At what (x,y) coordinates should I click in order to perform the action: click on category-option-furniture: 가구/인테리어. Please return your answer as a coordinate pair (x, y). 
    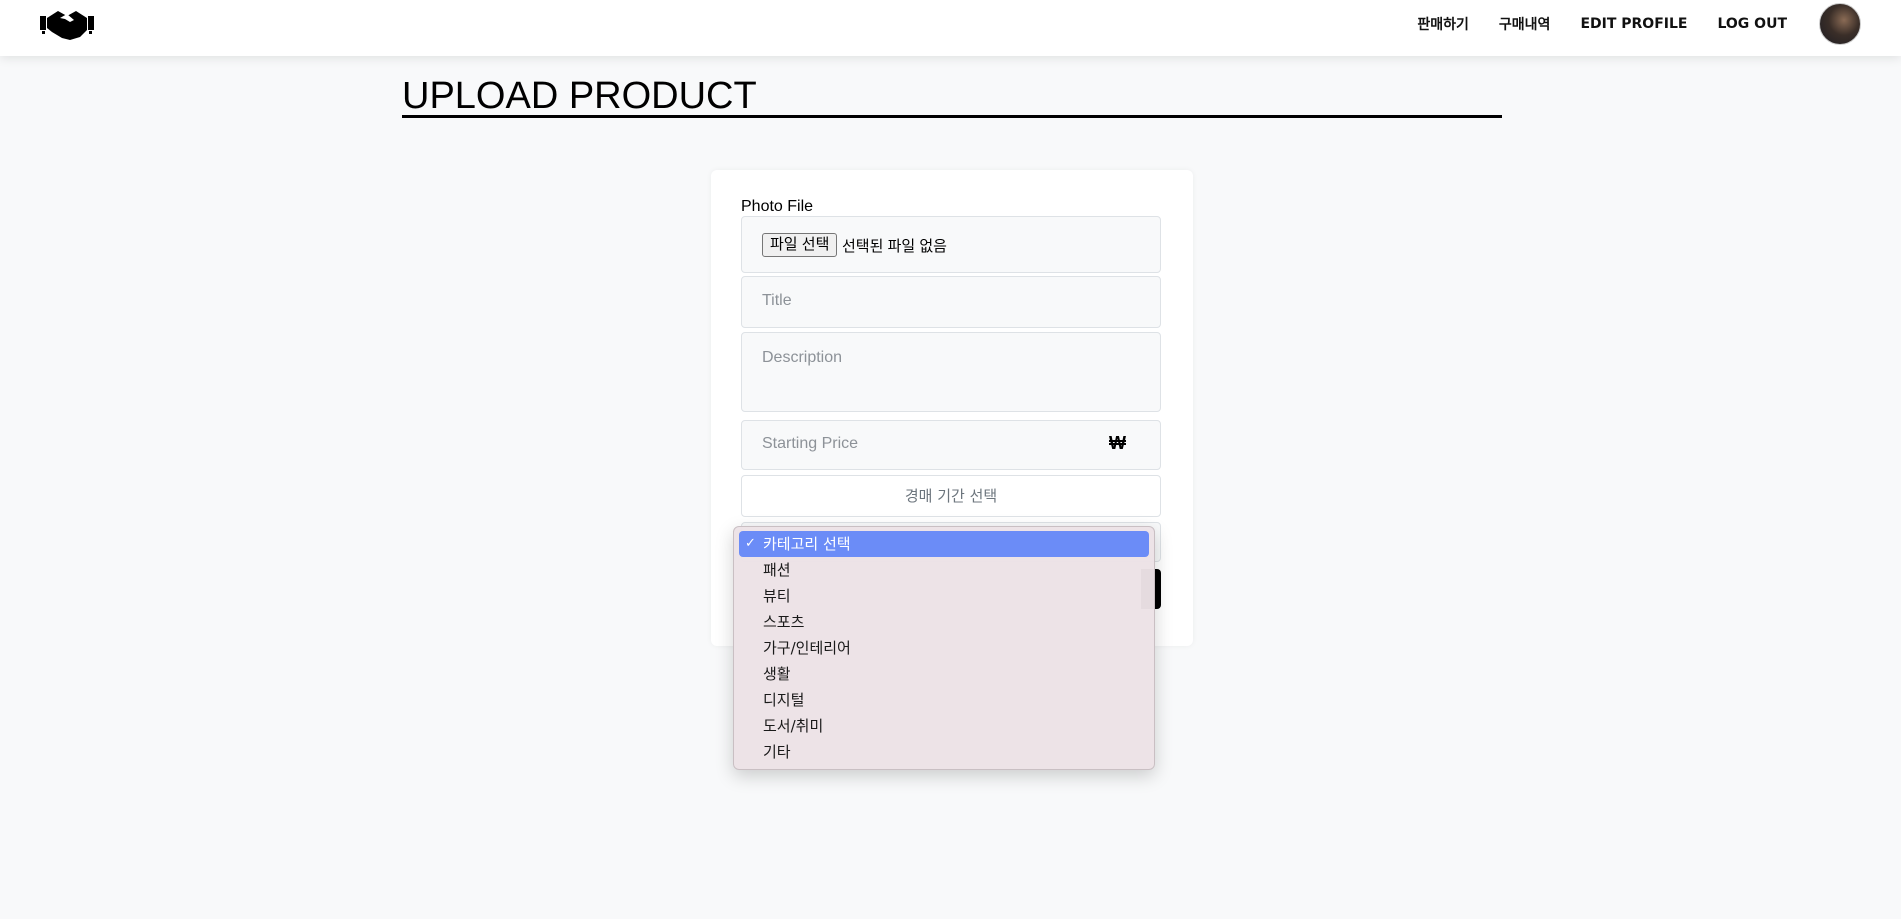
    Looking at the image, I should click on (944, 648).